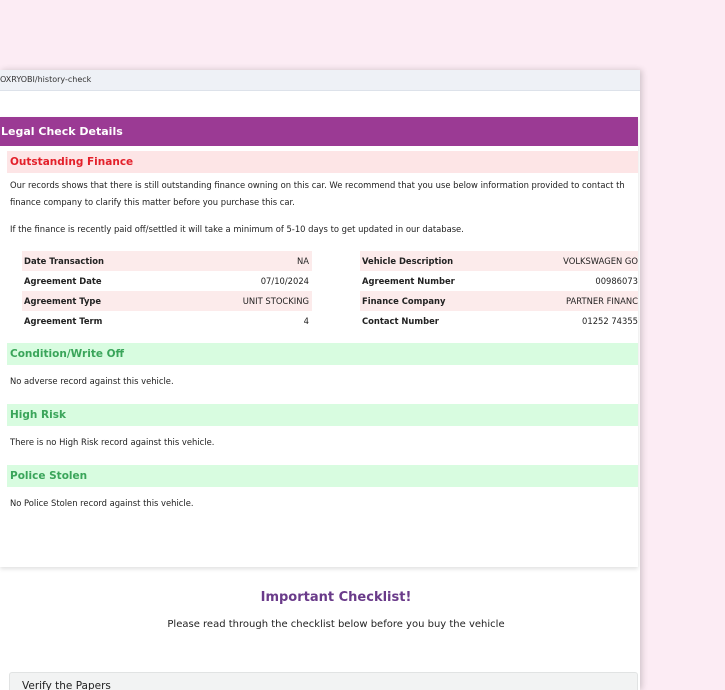  I want to click on row-value: UNIT STOCKING, so click(275, 301).